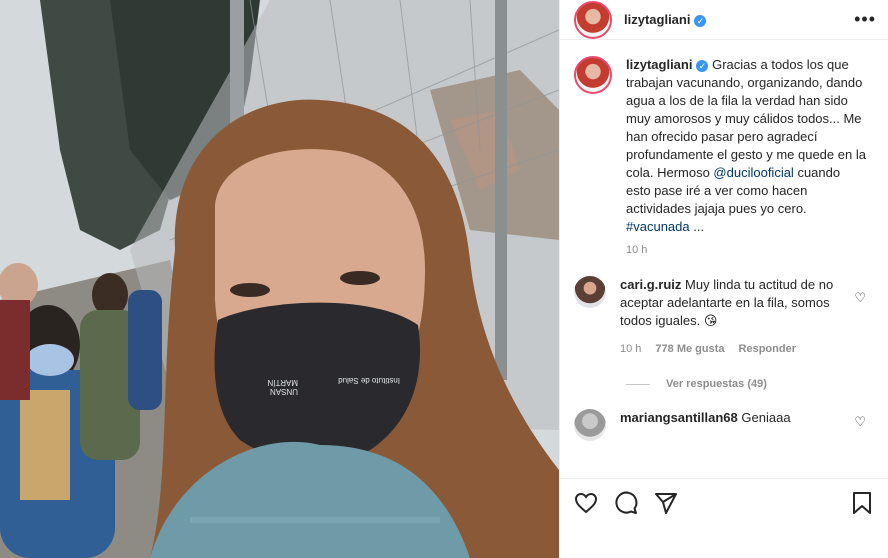  Describe the element at coordinates (626, 503) in the screenshot. I see `comment-bubble-icon` at that location.